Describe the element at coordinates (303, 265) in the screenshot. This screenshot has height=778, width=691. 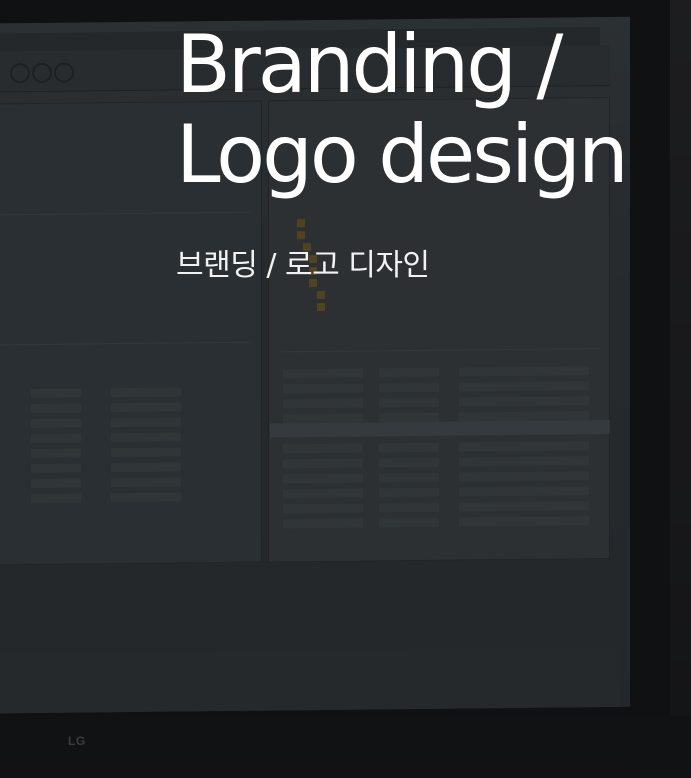
I see `page-subtitle: 브랜딩 / 로고 디자인` at that location.